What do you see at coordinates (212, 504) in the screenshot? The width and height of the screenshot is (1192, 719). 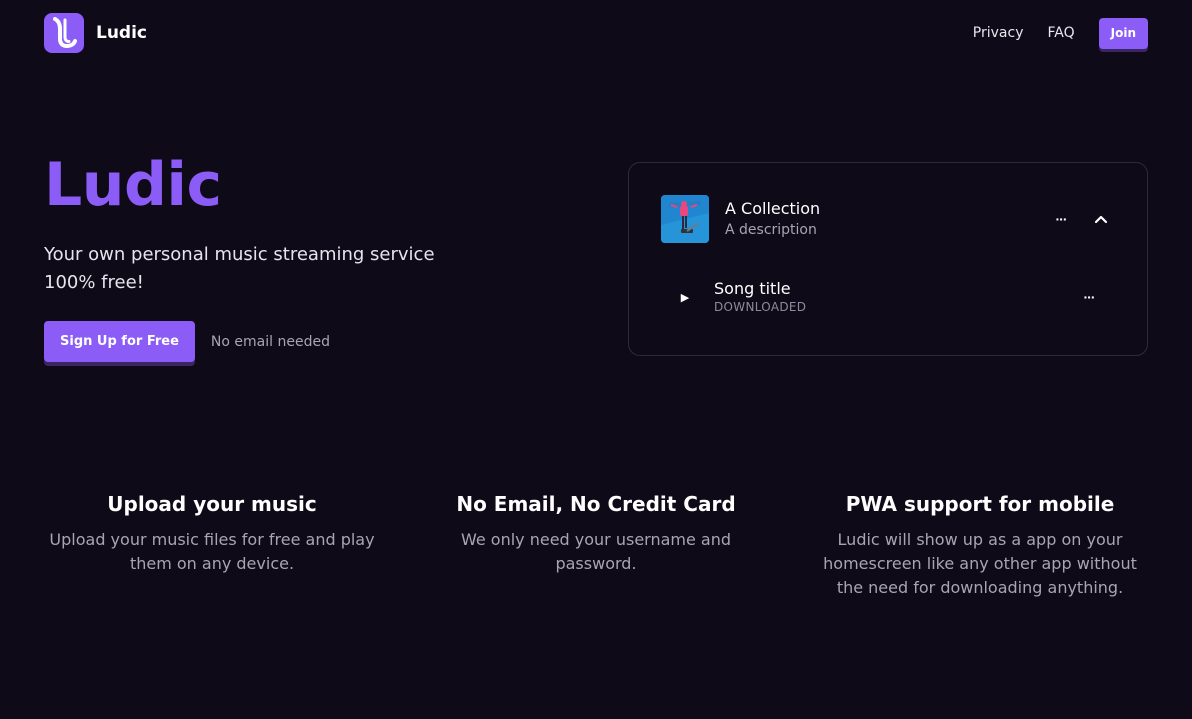 I see `feature-title: Upload your music` at bounding box center [212, 504].